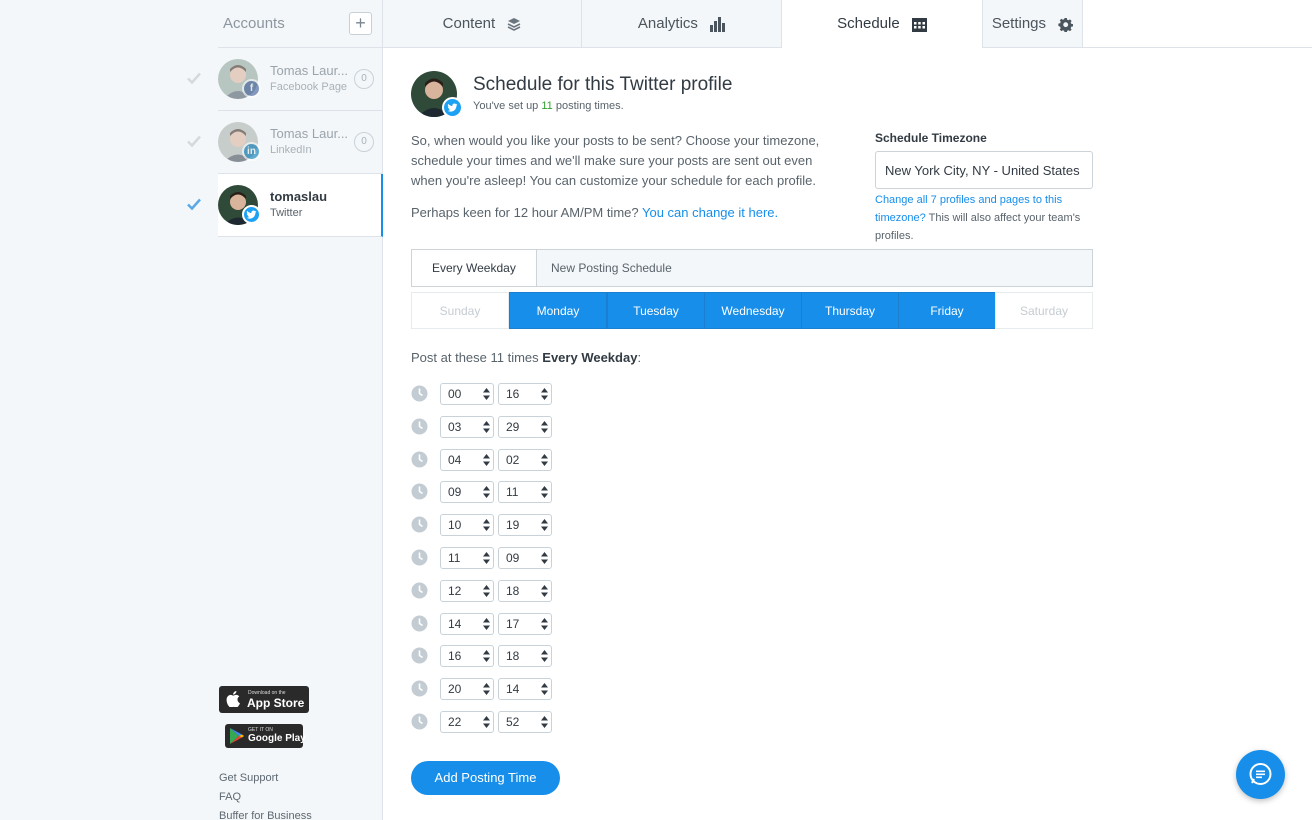 This screenshot has height=820, width=1312. Describe the element at coordinates (460, 310) in the screenshot. I see `day-sunday: Sunday` at that location.